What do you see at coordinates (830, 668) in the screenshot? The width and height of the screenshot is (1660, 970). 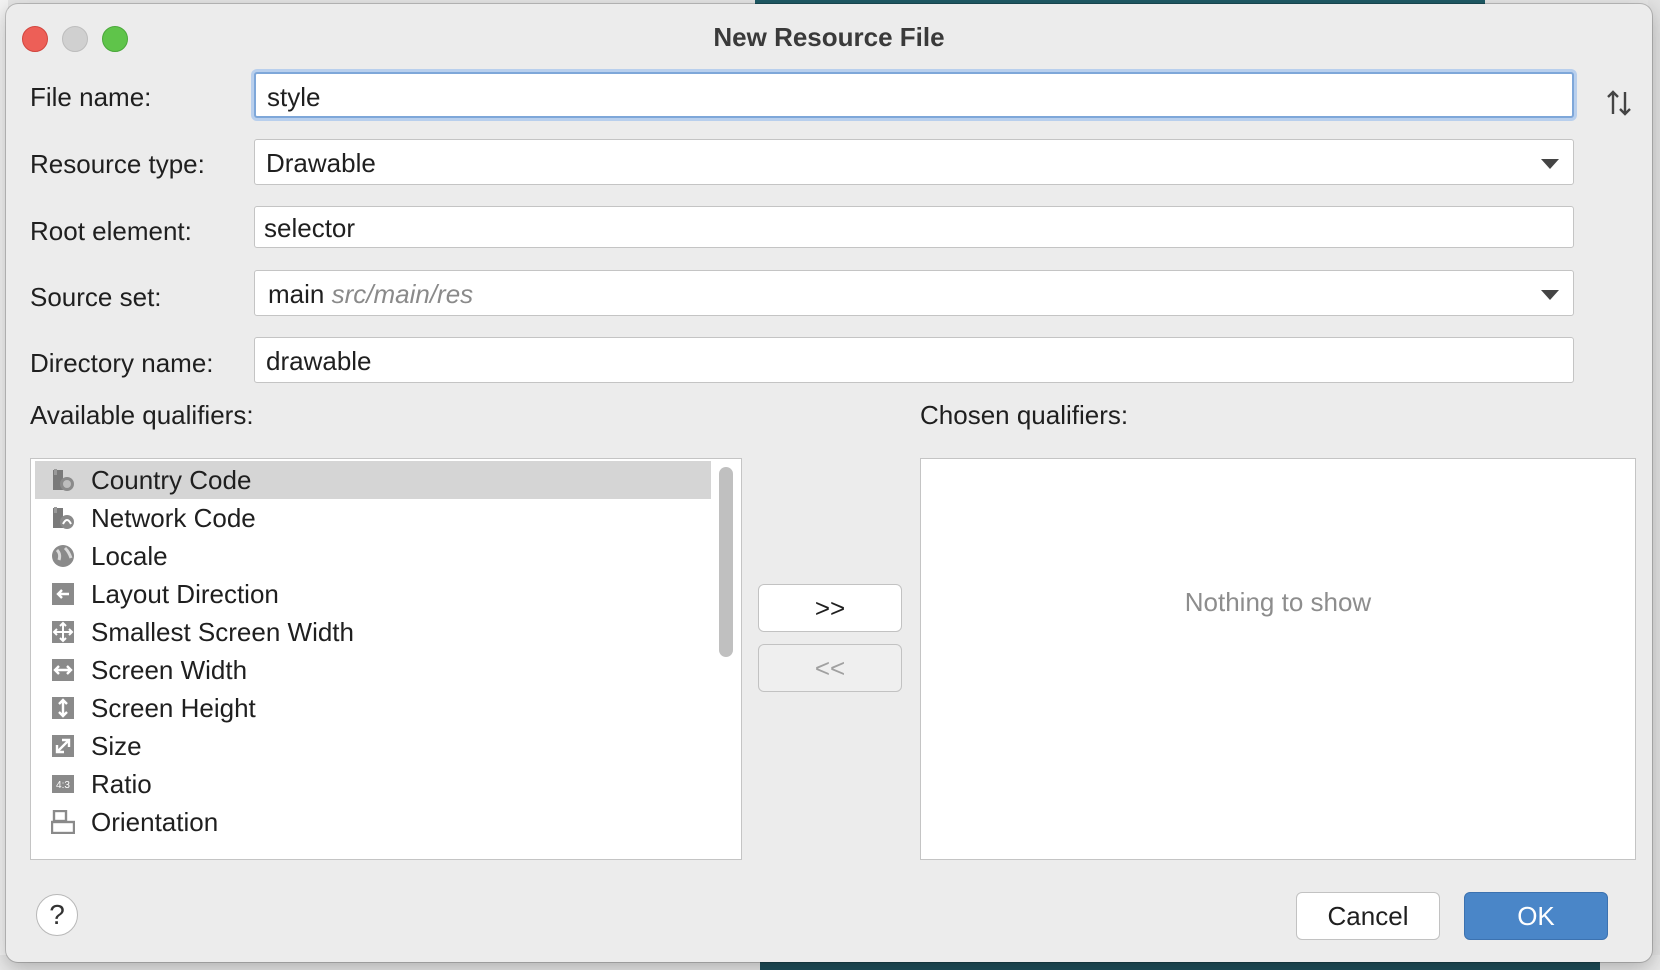 I see `remove-qualifier-button: <<` at bounding box center [830, 668].